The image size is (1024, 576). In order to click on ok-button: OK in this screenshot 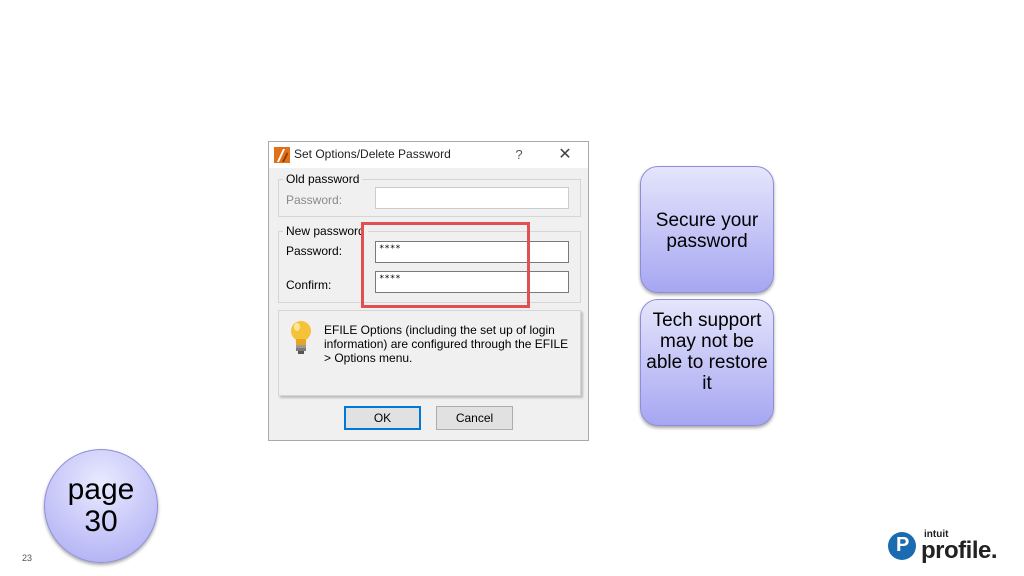, I will do `click(382, 418)`.